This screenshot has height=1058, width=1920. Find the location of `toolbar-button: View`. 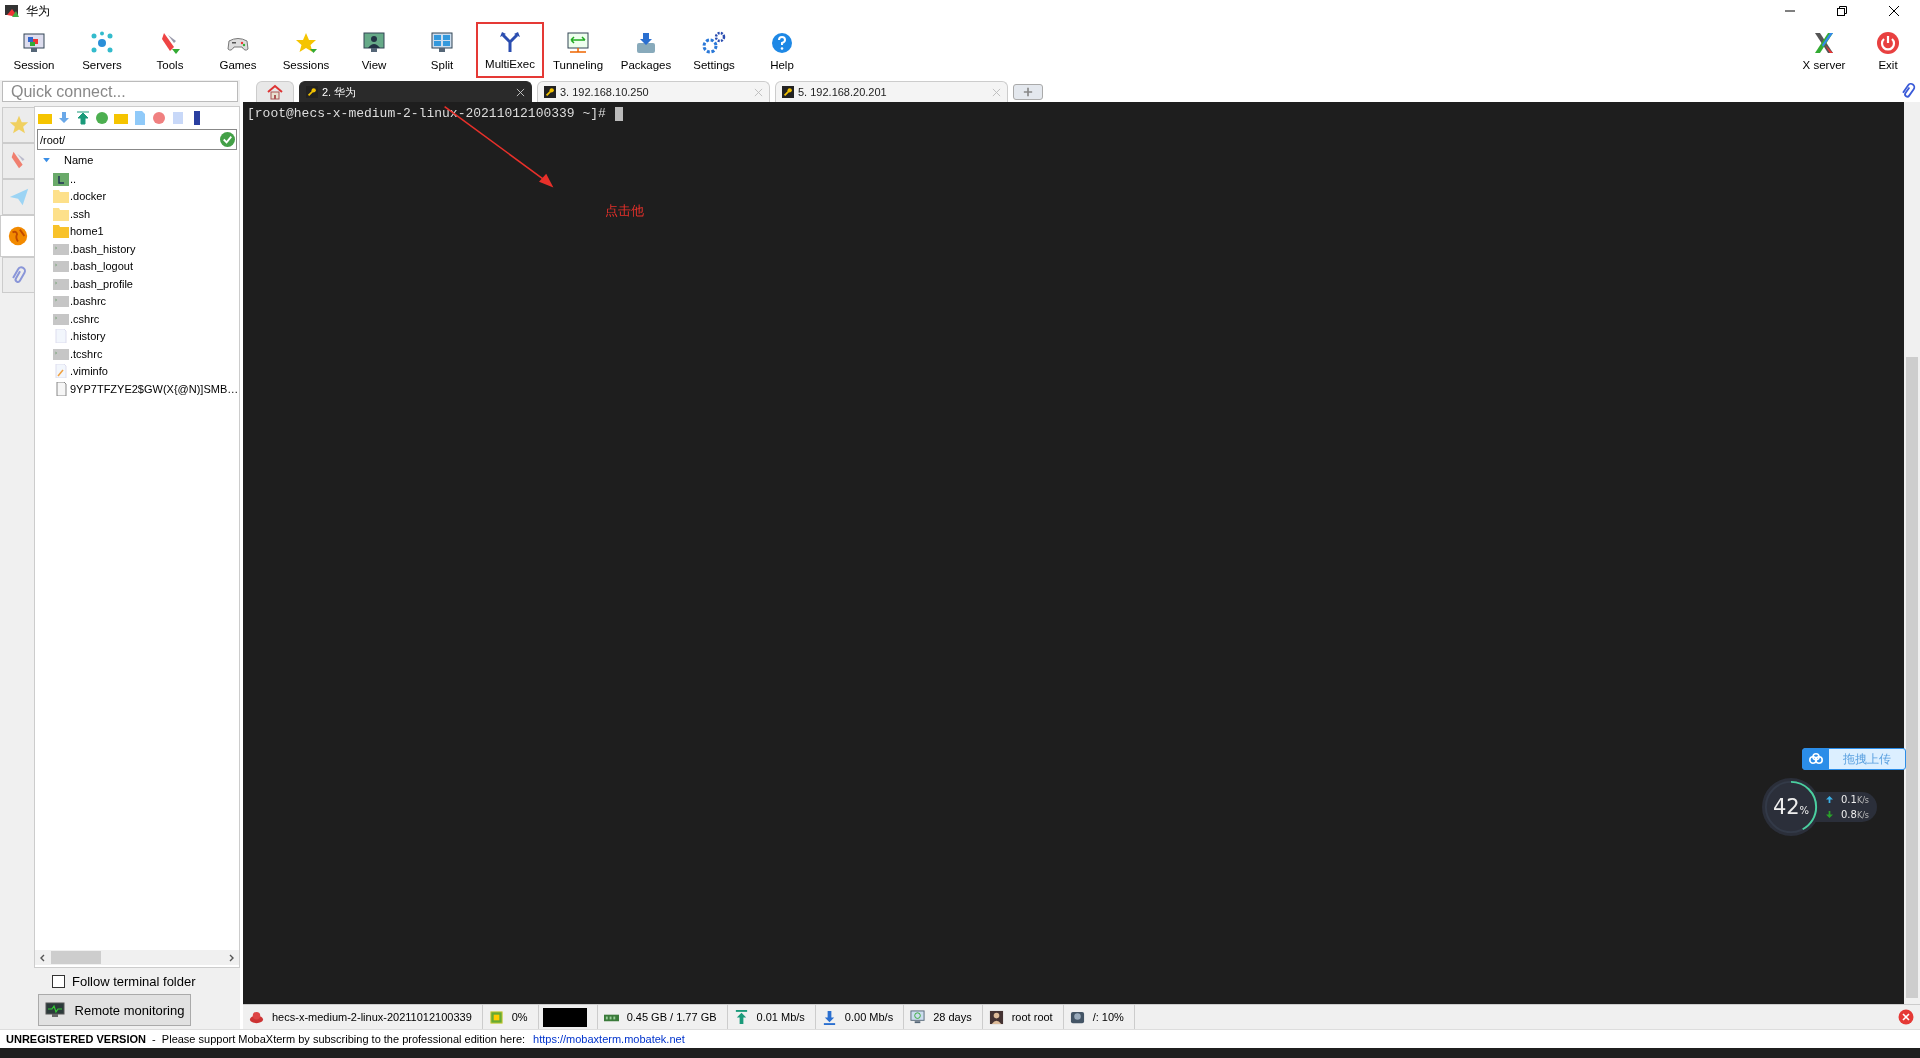

toolbar-button: View is located at coordinates (374, 51).